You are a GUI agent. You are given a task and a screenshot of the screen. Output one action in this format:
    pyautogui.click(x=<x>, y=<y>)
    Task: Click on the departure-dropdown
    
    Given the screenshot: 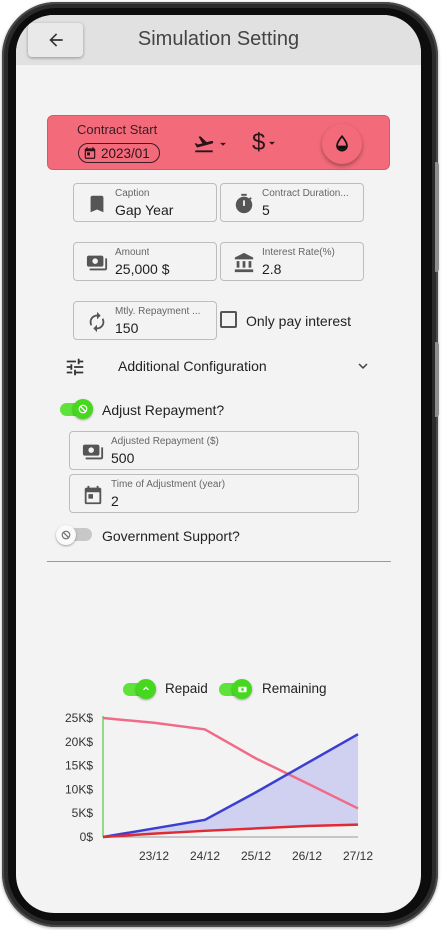 What is the action you would take?
    pyautogui.click(x=211, y=144)
    